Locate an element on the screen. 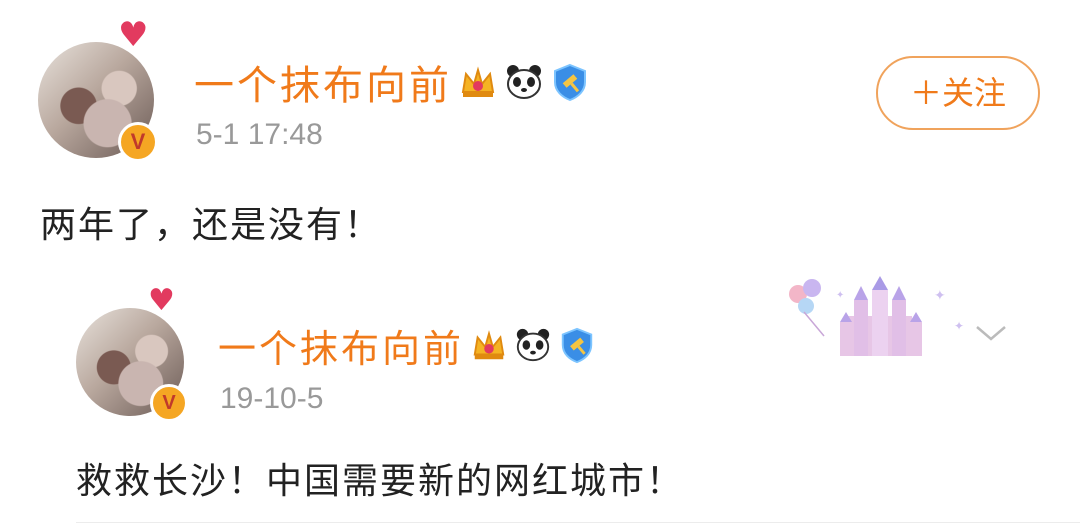 The height and width of the screenshot is (528, 1080). chevron-down-icon is located at coordinates (991, 333).